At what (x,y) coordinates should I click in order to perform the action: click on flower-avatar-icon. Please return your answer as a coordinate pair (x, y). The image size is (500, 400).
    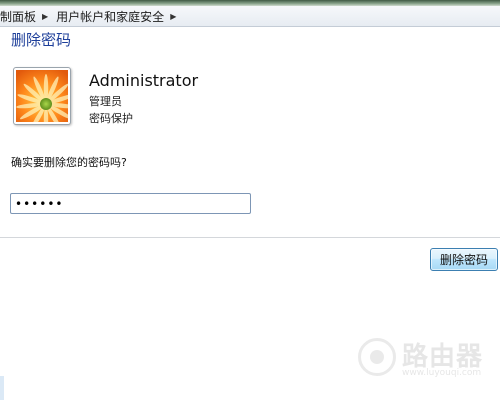
    Looking at the image, I should click on (42, 96).